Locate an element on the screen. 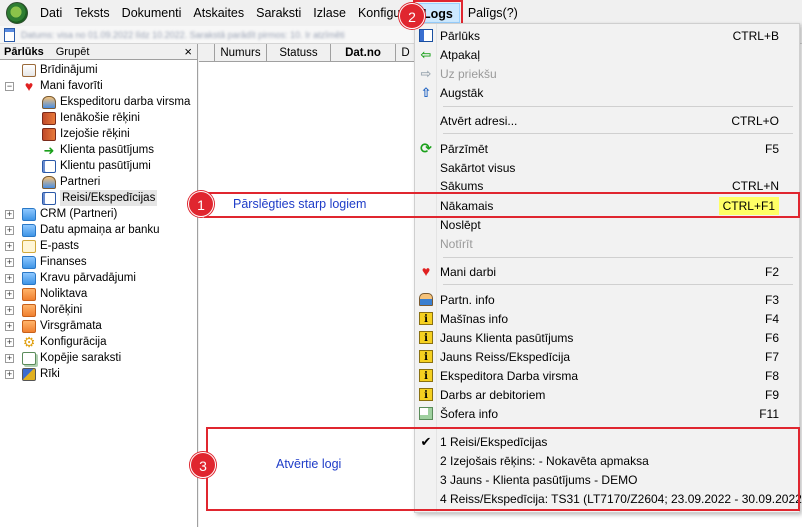  forward-arrow-icon: ⇨ is located at coordinates (426, 73).